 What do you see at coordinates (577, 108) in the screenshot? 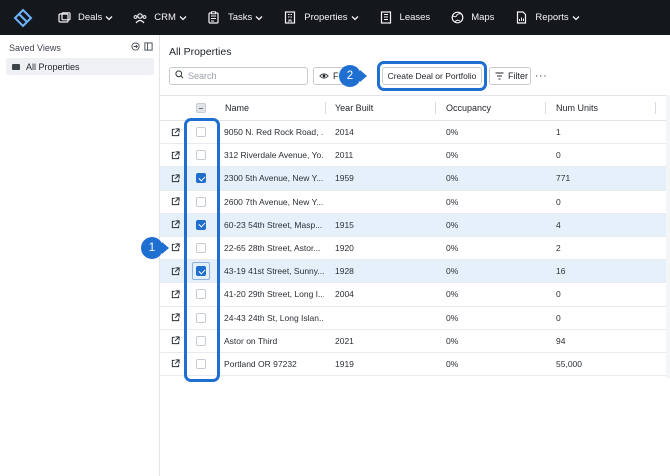
I see `column-header-num-units: Num Units` at bounding box center [577, 108].